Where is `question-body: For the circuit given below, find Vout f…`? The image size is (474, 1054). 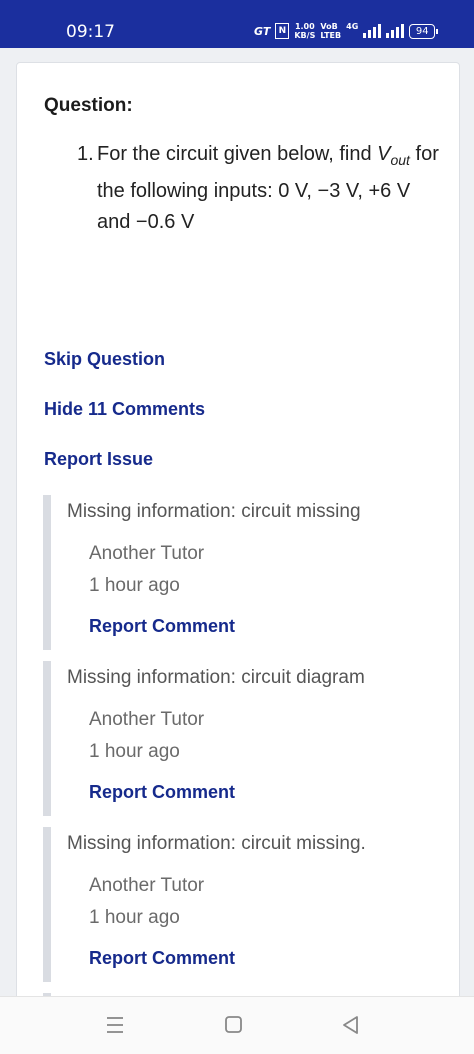
question-body: For the circuit given below, find Vout f… is located at coordinates (262, 188).